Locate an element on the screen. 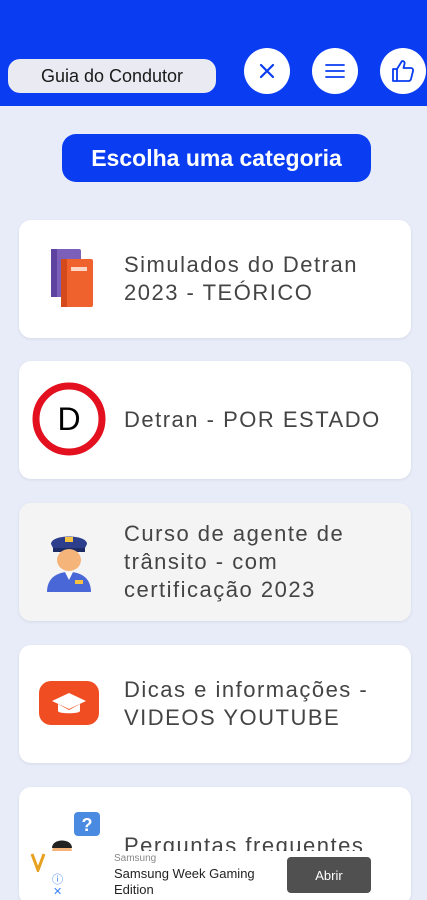 The height and width of the screenshot is (900, 427). card-simulados: Simulados do Detran 2023 - TEÓRICO is located at coordinates (215, 279).